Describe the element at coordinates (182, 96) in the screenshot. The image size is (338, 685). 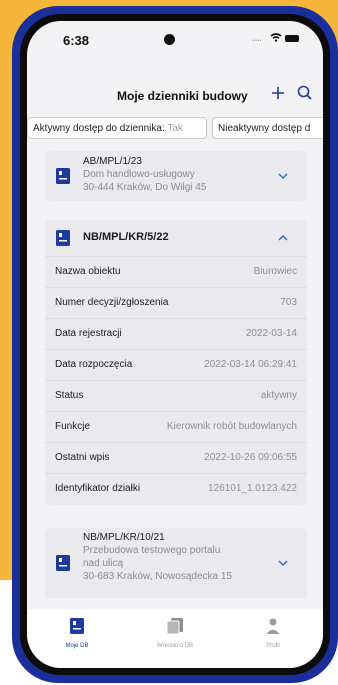
I see `page-title: Moje dzienniki budowy` at that location.